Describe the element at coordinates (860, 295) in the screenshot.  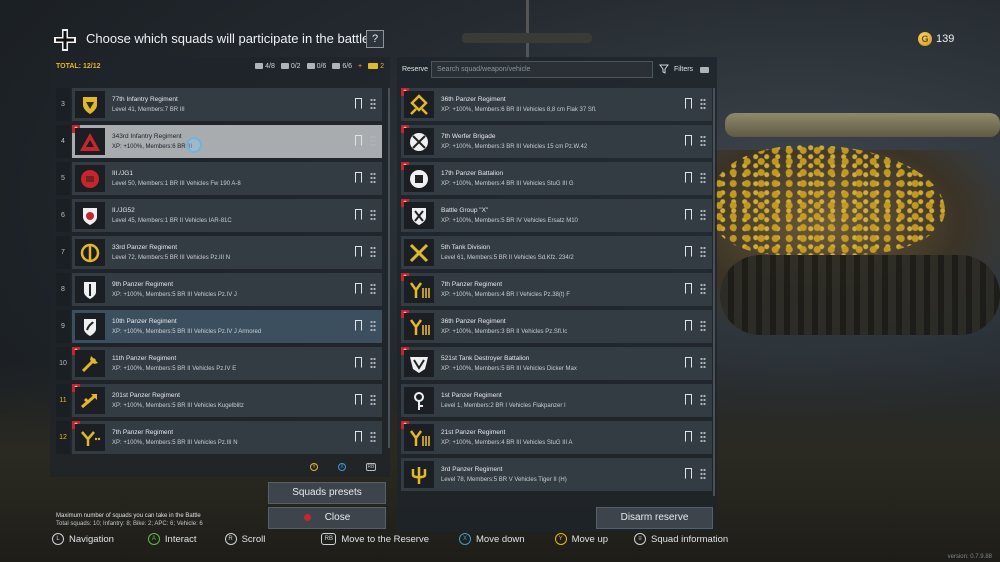
I see `background-tank-track` at that location.